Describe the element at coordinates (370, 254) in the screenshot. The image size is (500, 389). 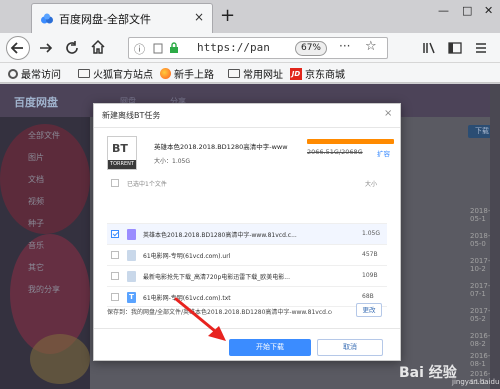
I see `file-size: 457B` at that location.